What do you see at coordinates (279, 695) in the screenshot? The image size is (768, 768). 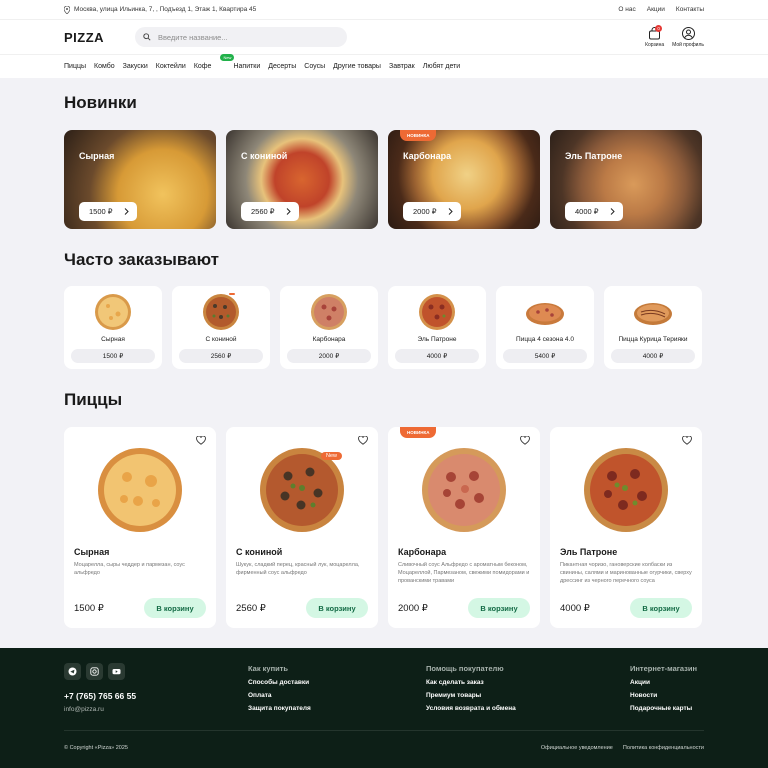 I see `footer-link: Оплата` at bounding box center [279, 695].